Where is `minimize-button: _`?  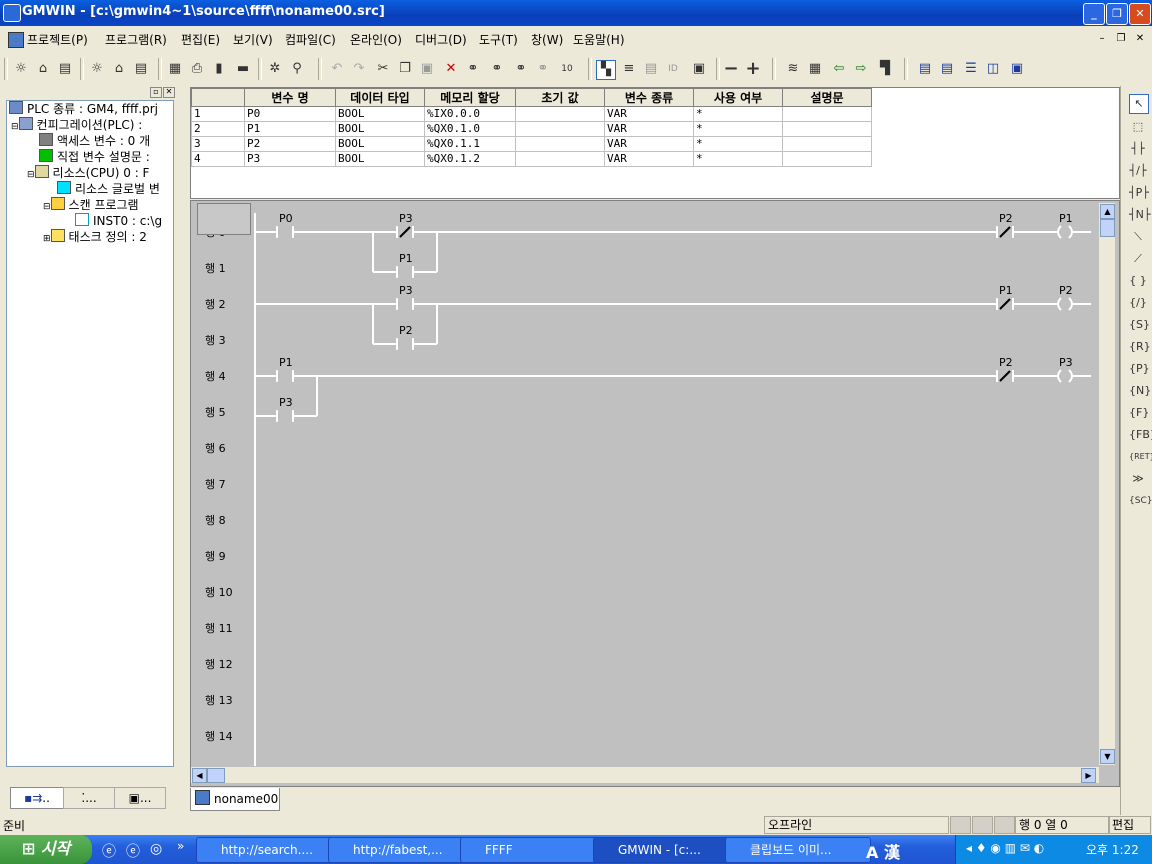
minimize-button: _ is located at coordinates (1094, 14).